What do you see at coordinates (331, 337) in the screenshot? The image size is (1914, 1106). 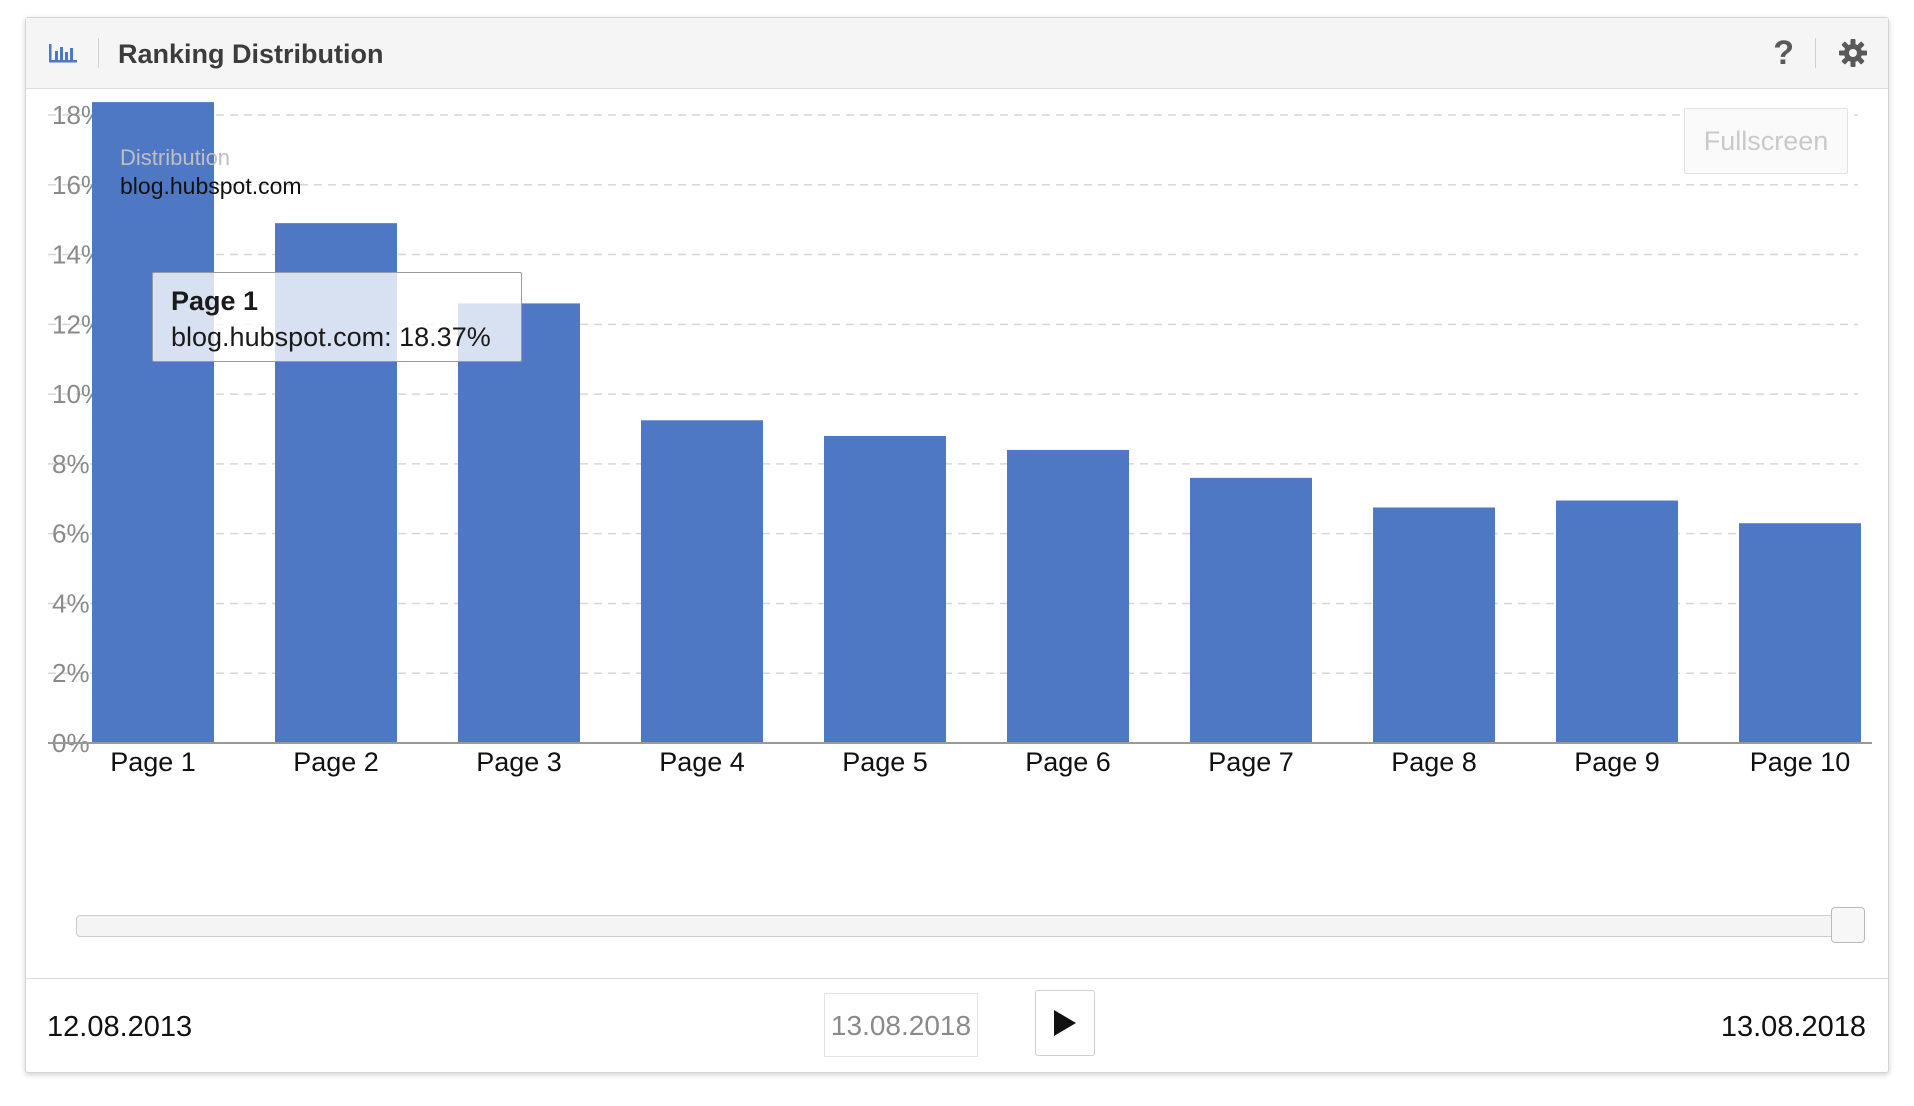 I see `tooltip-value: blog.hubspot.com: 18.37%` at bounding box center [331, 337].